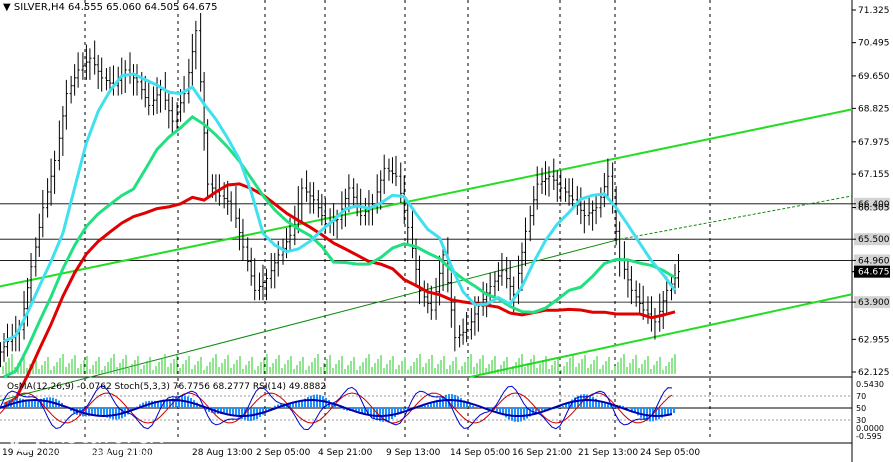 The height and width of the screenshot is (462, 893). Describe the element at coordinates (99, 453) in the screenshot. I see `watermark-tagline: Instant Forex Trading` at that location.